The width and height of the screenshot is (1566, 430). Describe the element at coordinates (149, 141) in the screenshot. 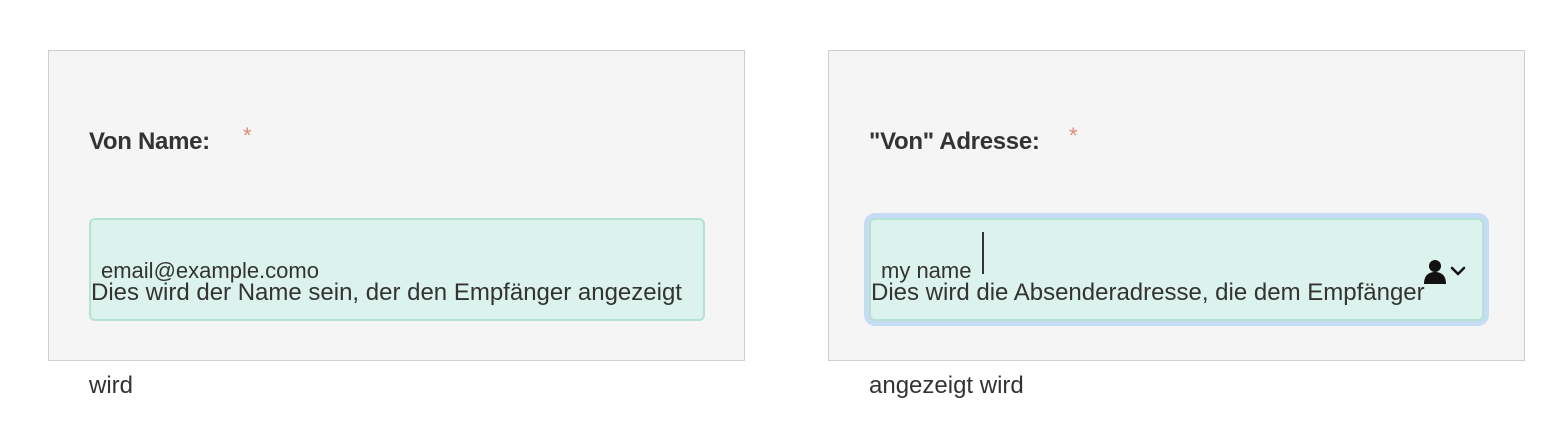

I see `from-name-label: Von Name:` at that location.